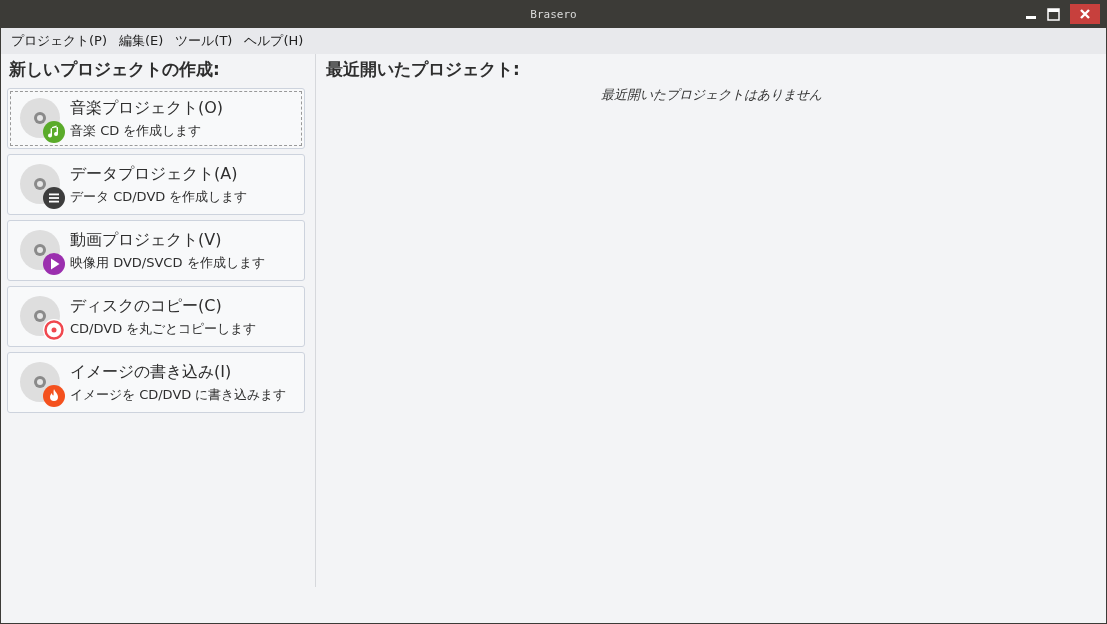  What do you see at coordinates (159, 196) in the screenshot?
I see `project-description: データ CD/DVD を作成します` at bounding box center [159, 196].